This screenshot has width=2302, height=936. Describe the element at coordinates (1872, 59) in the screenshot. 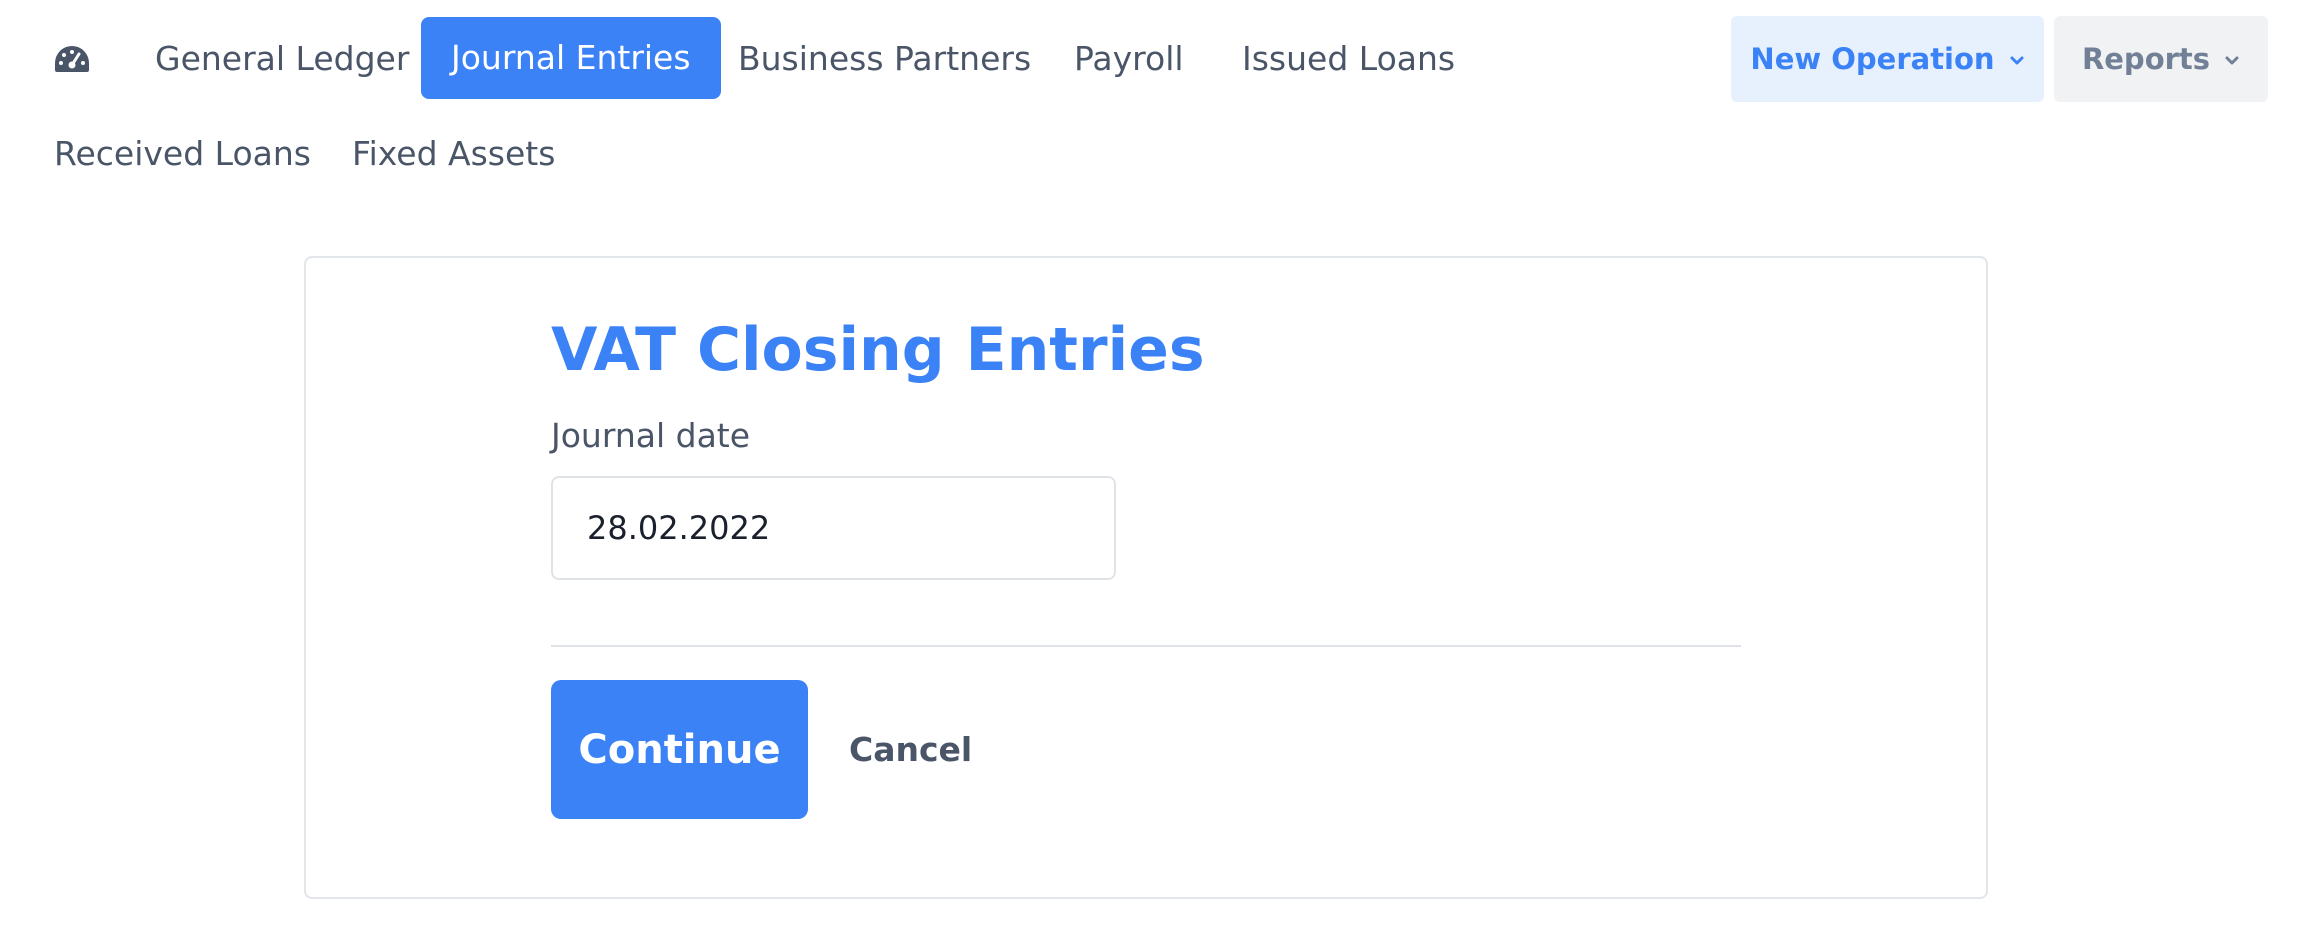

I see `new-operation-label: New Operation` at that location.